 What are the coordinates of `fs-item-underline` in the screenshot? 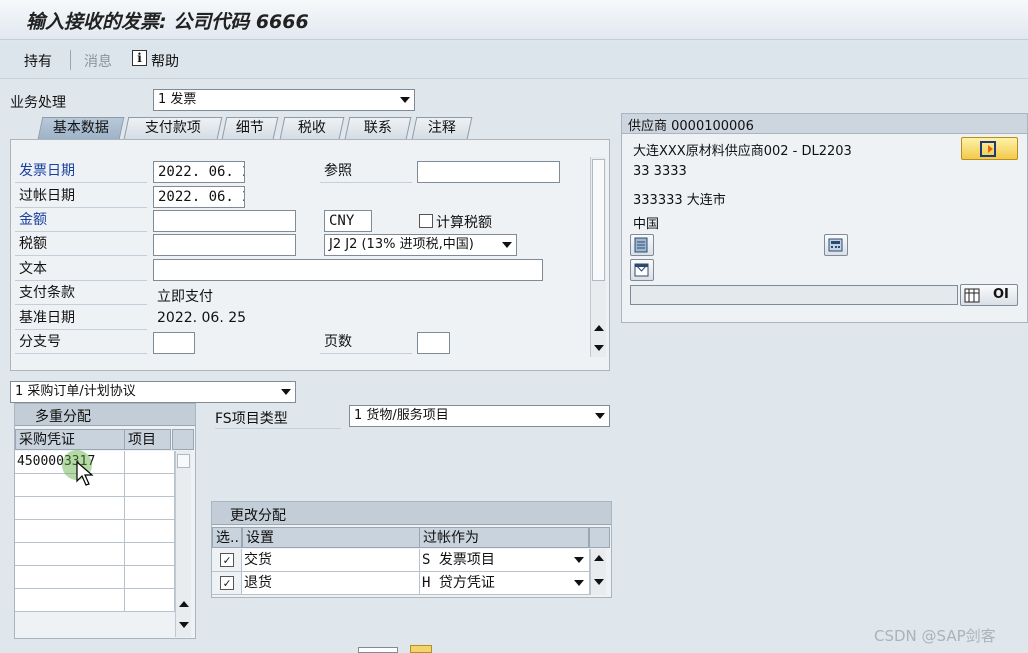 It's located at (278, 428).